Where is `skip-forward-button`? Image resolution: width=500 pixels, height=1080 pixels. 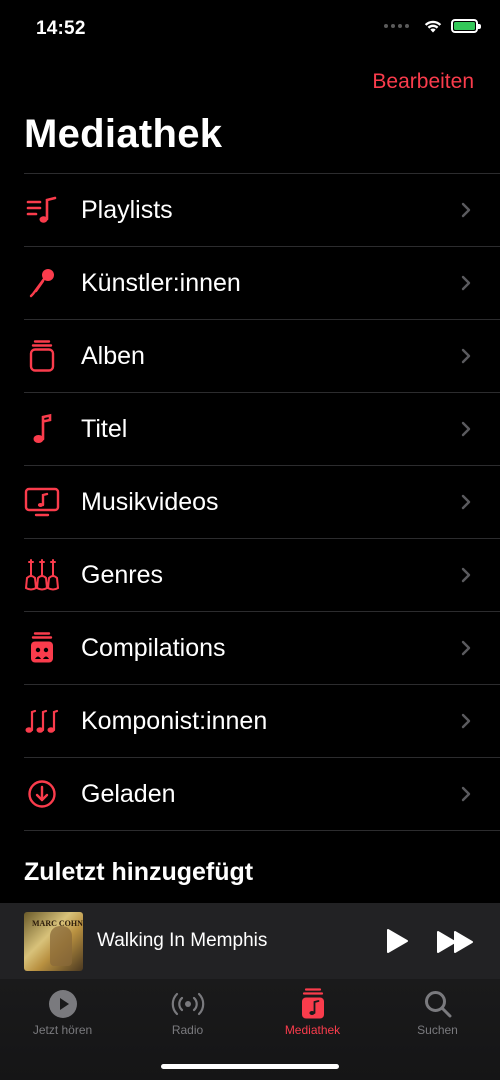 skip-forward-button is located at coordinates (456, 942).